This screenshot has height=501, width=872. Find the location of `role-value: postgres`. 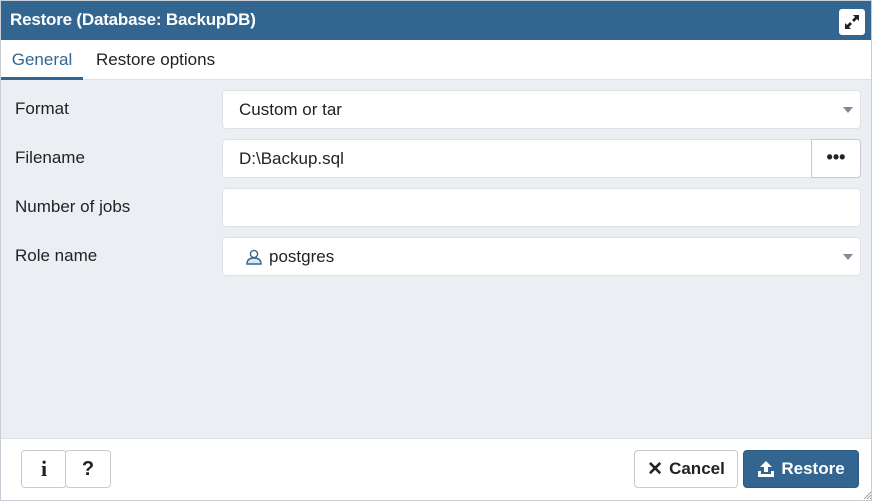

role-value: postgres is located at coordinates (302, 256).